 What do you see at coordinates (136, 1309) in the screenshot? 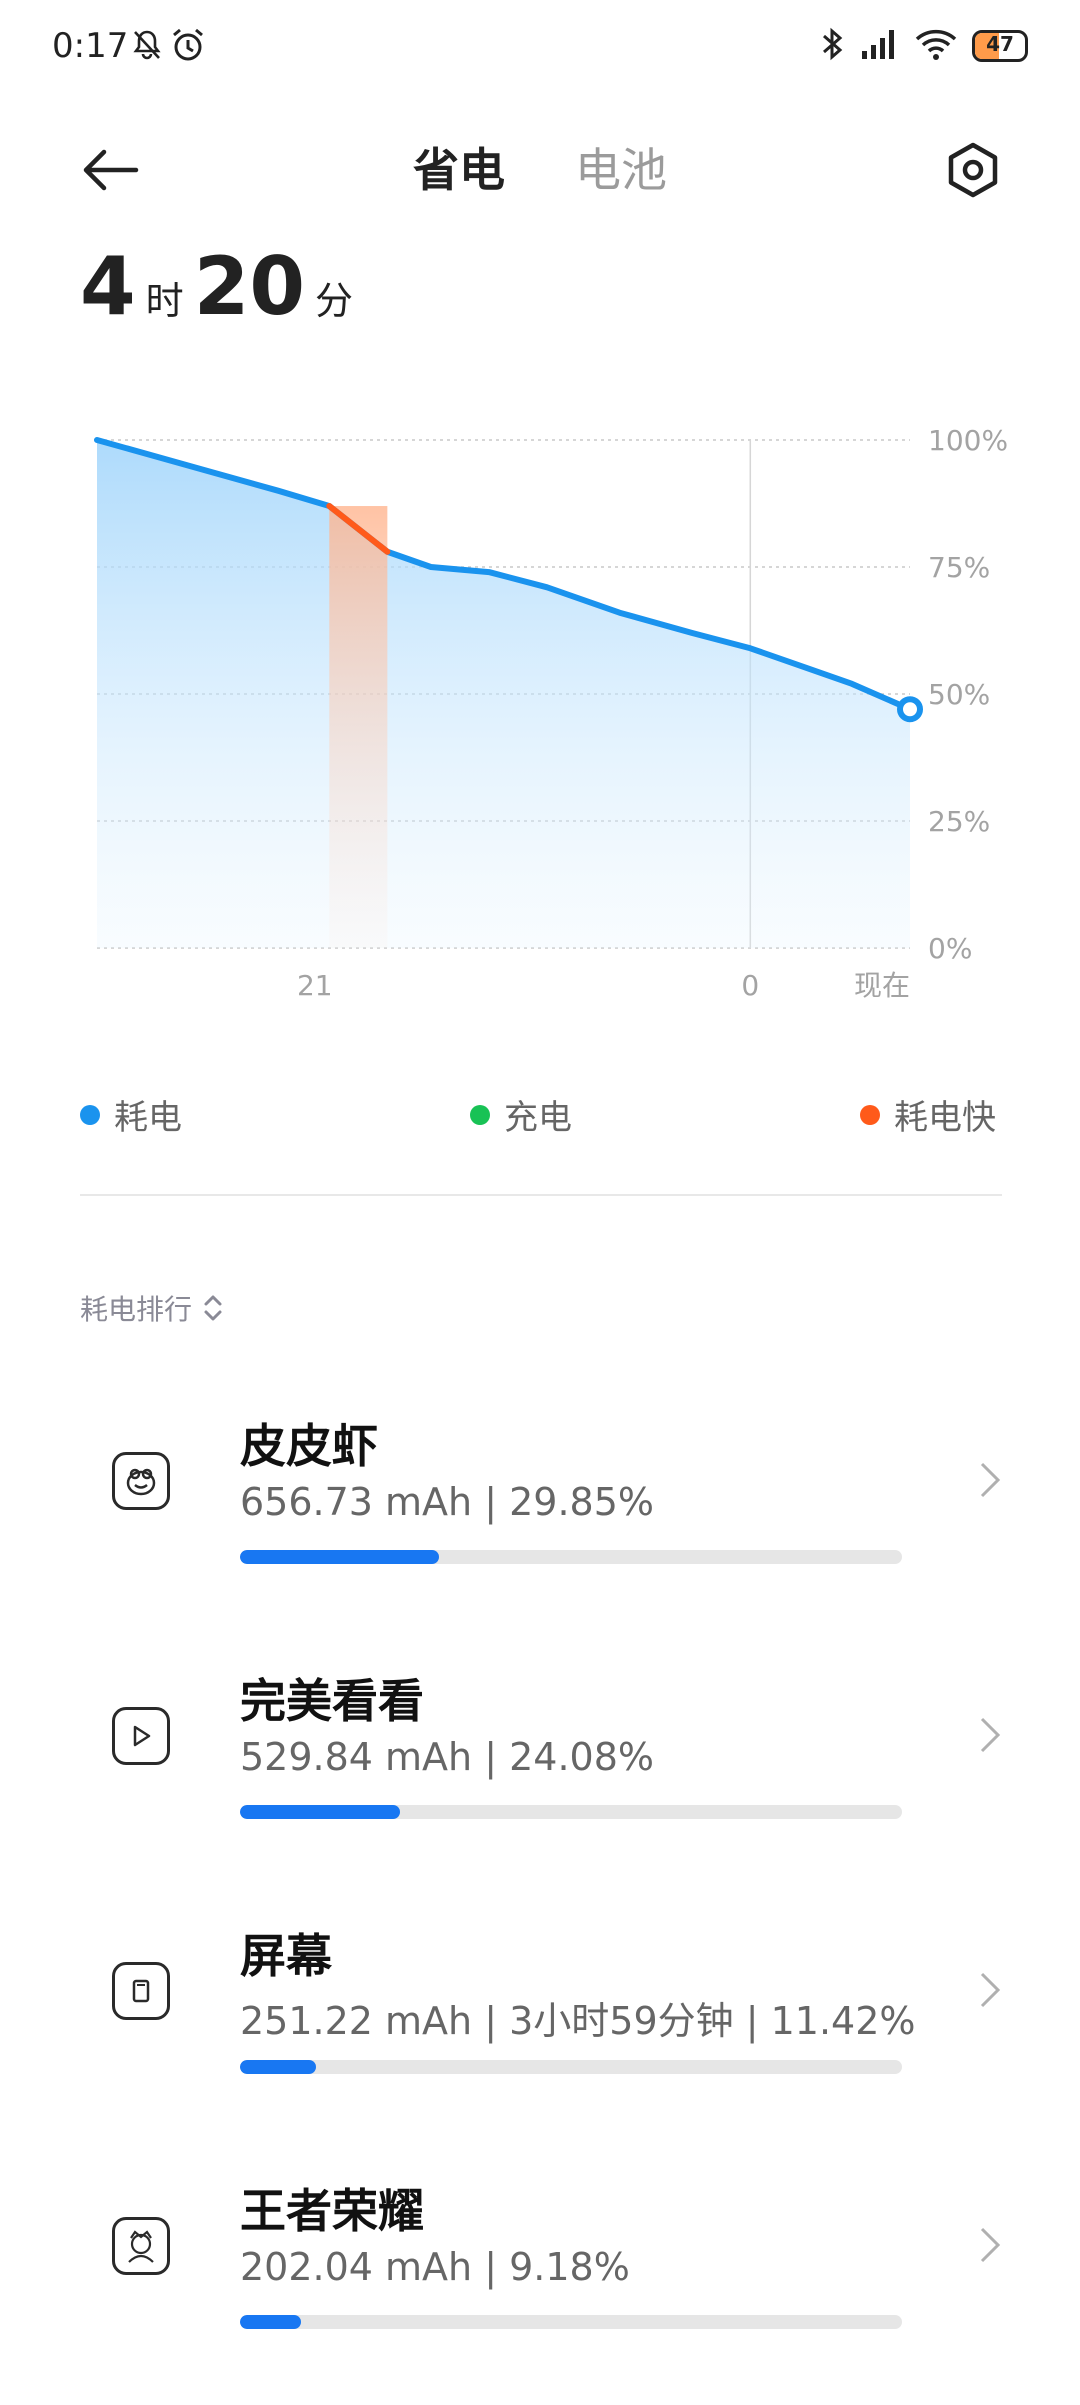
I see `ranking-title: 耗电排行` at bounding box center [136, 1309].